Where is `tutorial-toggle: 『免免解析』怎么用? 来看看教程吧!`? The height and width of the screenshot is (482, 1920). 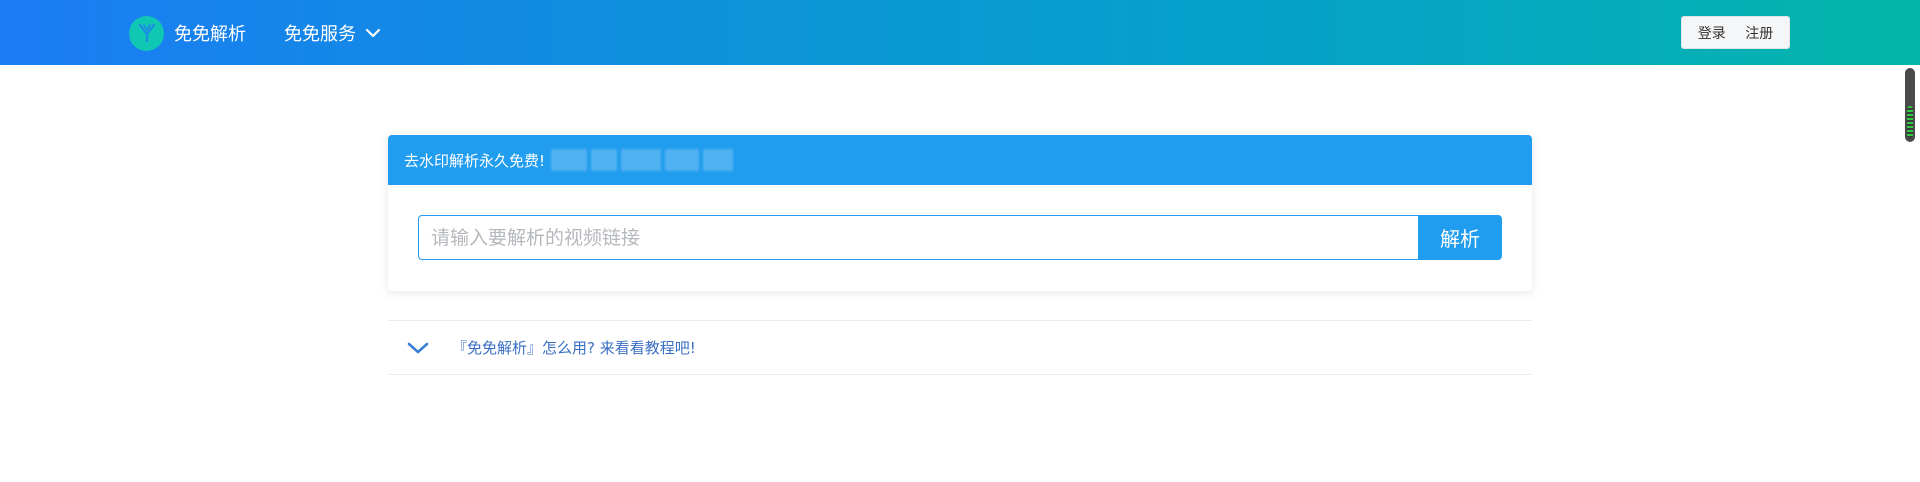 tutorial-toggle: 『免免解析』怎么用? 来看看教程吧! is located at coordinates (960, 347).